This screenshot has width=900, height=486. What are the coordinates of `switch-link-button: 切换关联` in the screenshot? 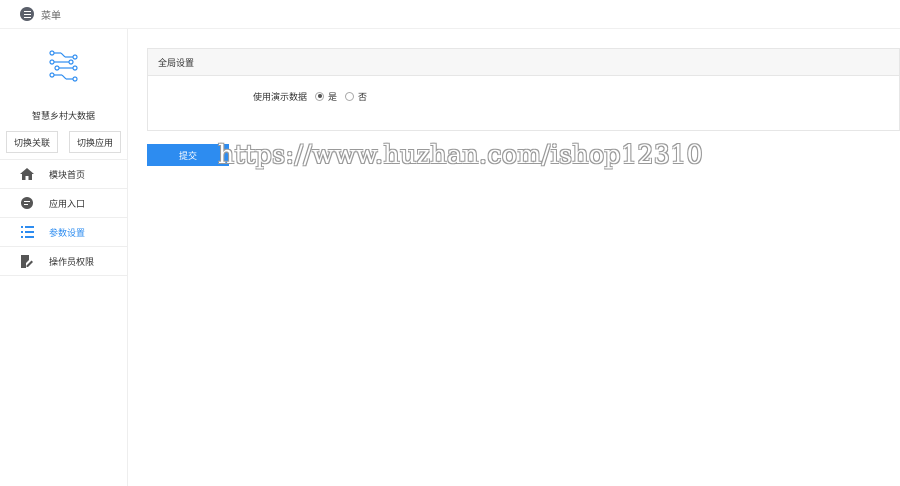 It's located at (32, 142).